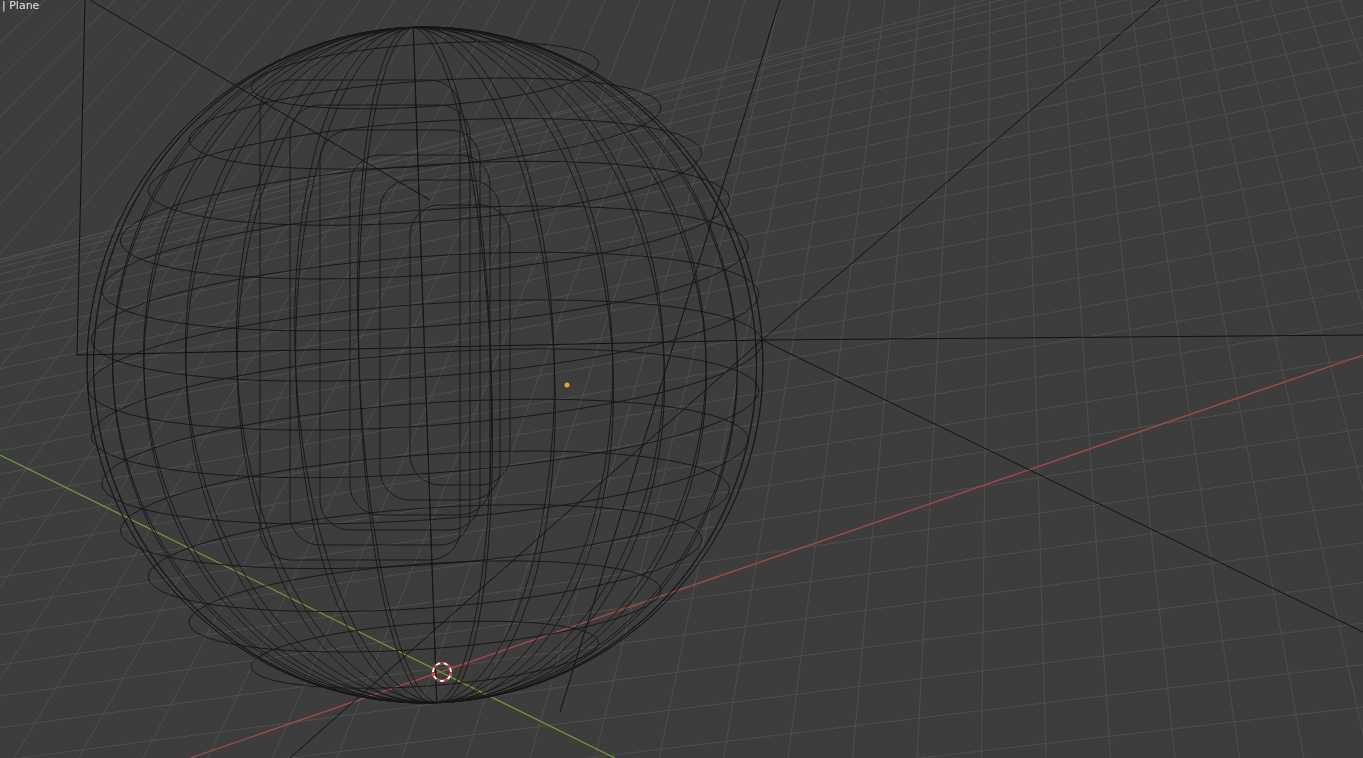  Describe the element at coordinates (21, 6) in the screenshot. I see `object-label: | Plane` at that location.